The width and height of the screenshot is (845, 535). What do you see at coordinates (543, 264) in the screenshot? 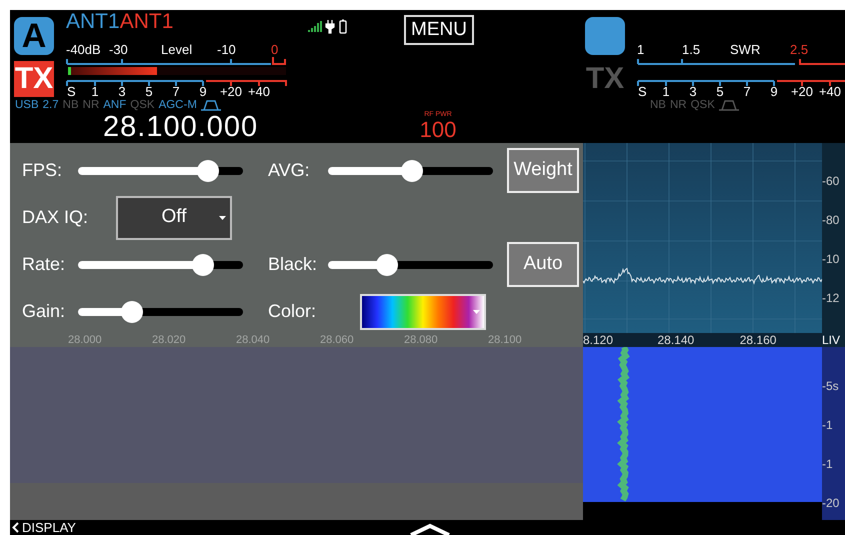
I see `panel-button: Auto` at bounding box center [543, 264].